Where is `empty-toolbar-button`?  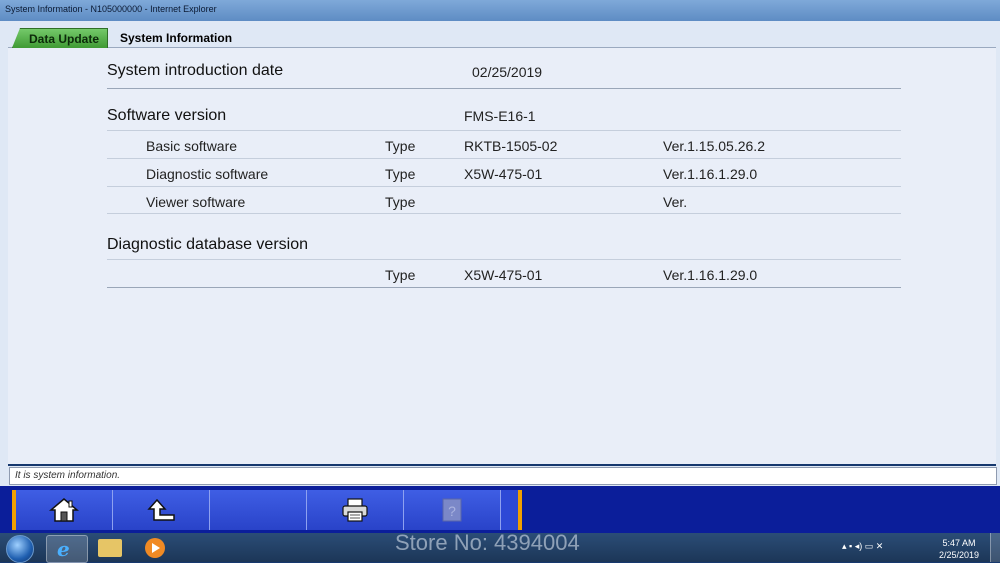
empty-toolbar-button is located at coordinates (258, 510).